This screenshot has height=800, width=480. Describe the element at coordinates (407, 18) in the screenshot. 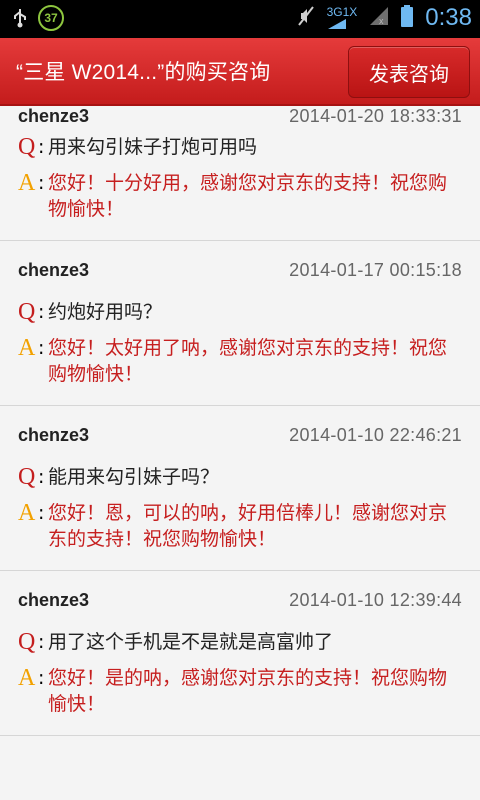

I see `battery-icon` at that location.